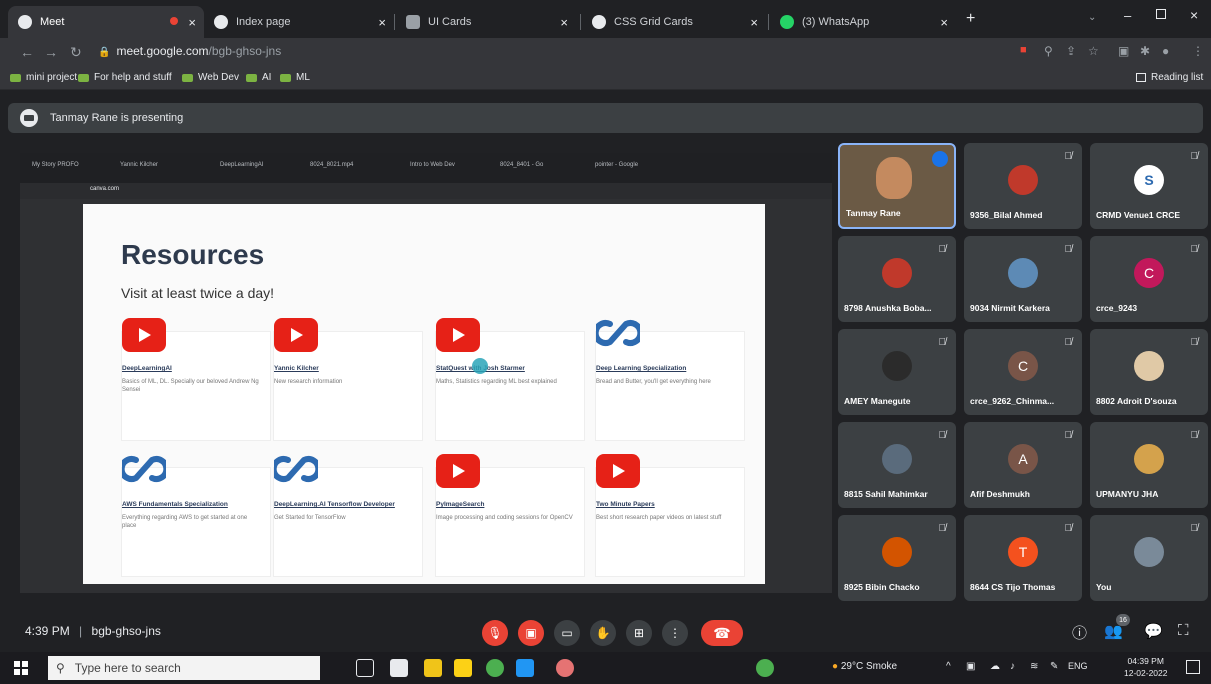 Image resolution: width=1211 pixels, height=684 pixels. I want to click on leave-call-button: ☎, so click(722, 633).